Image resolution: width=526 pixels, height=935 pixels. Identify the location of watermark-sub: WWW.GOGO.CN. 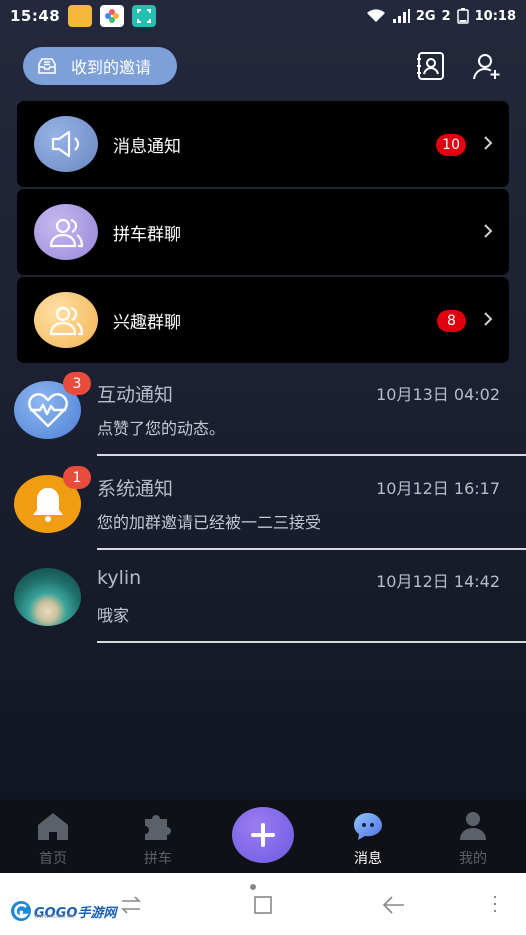
(54, 917).